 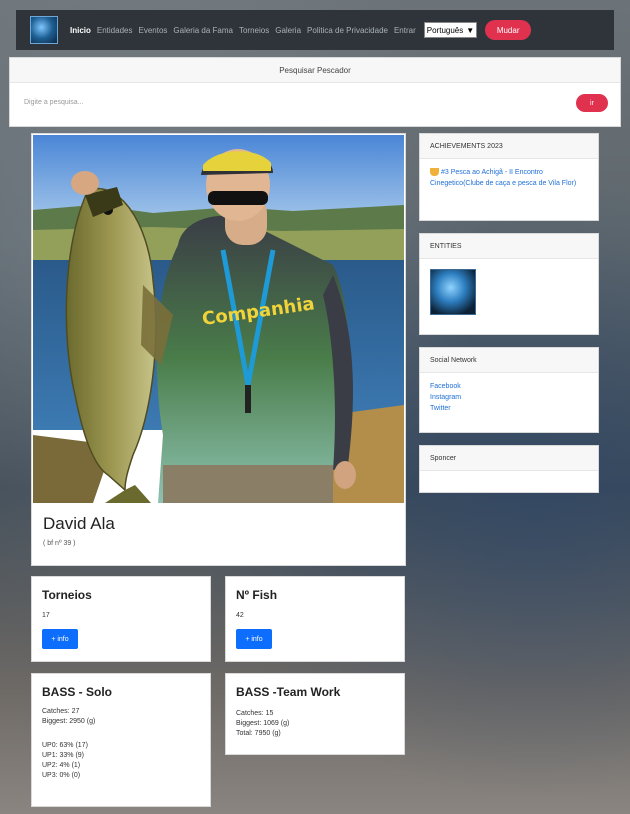 I want to click on instagram-link: Instagram, so click(x=509, y=397).